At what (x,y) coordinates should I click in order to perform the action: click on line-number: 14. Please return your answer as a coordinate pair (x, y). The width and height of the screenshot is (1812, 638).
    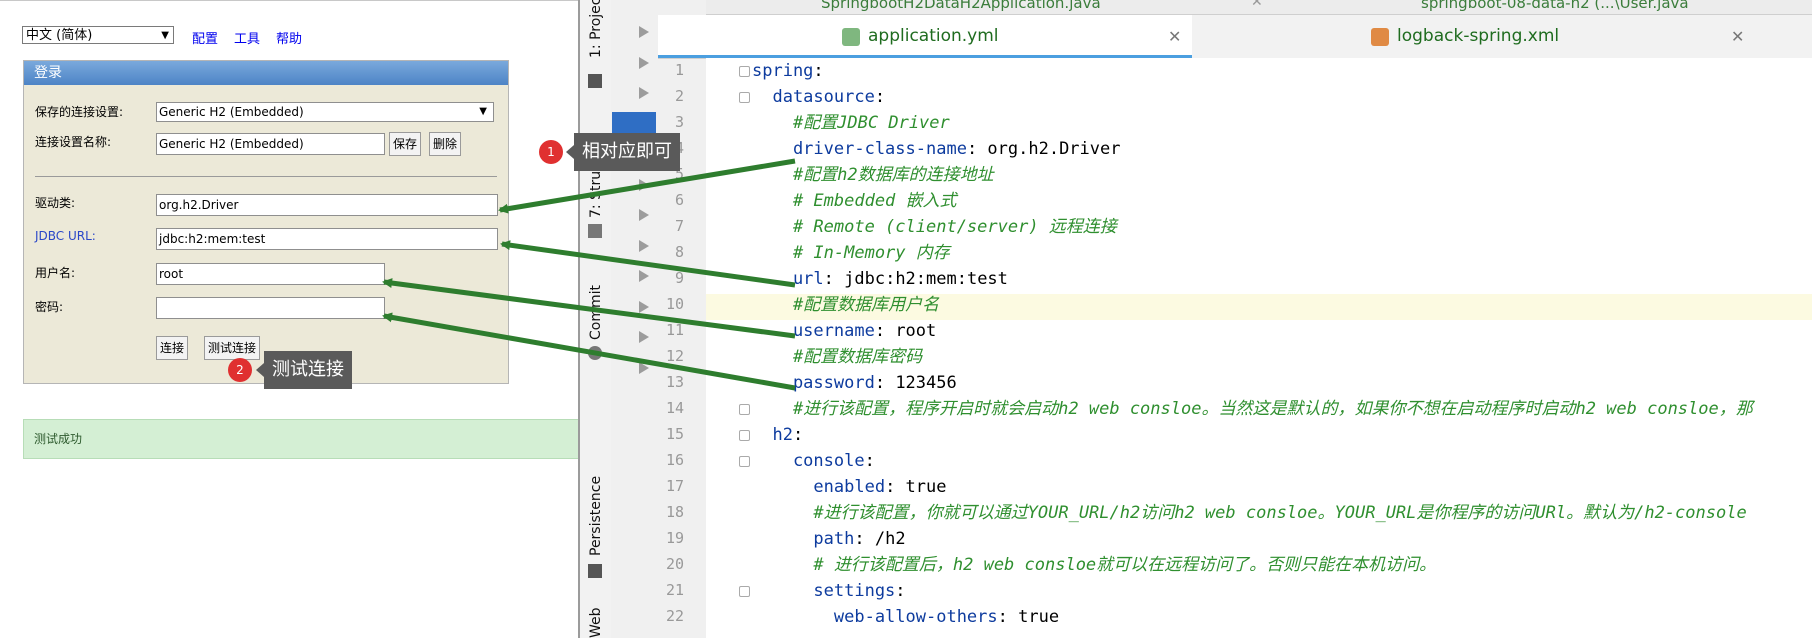
    Looking at the image, I should click on (674, 408).